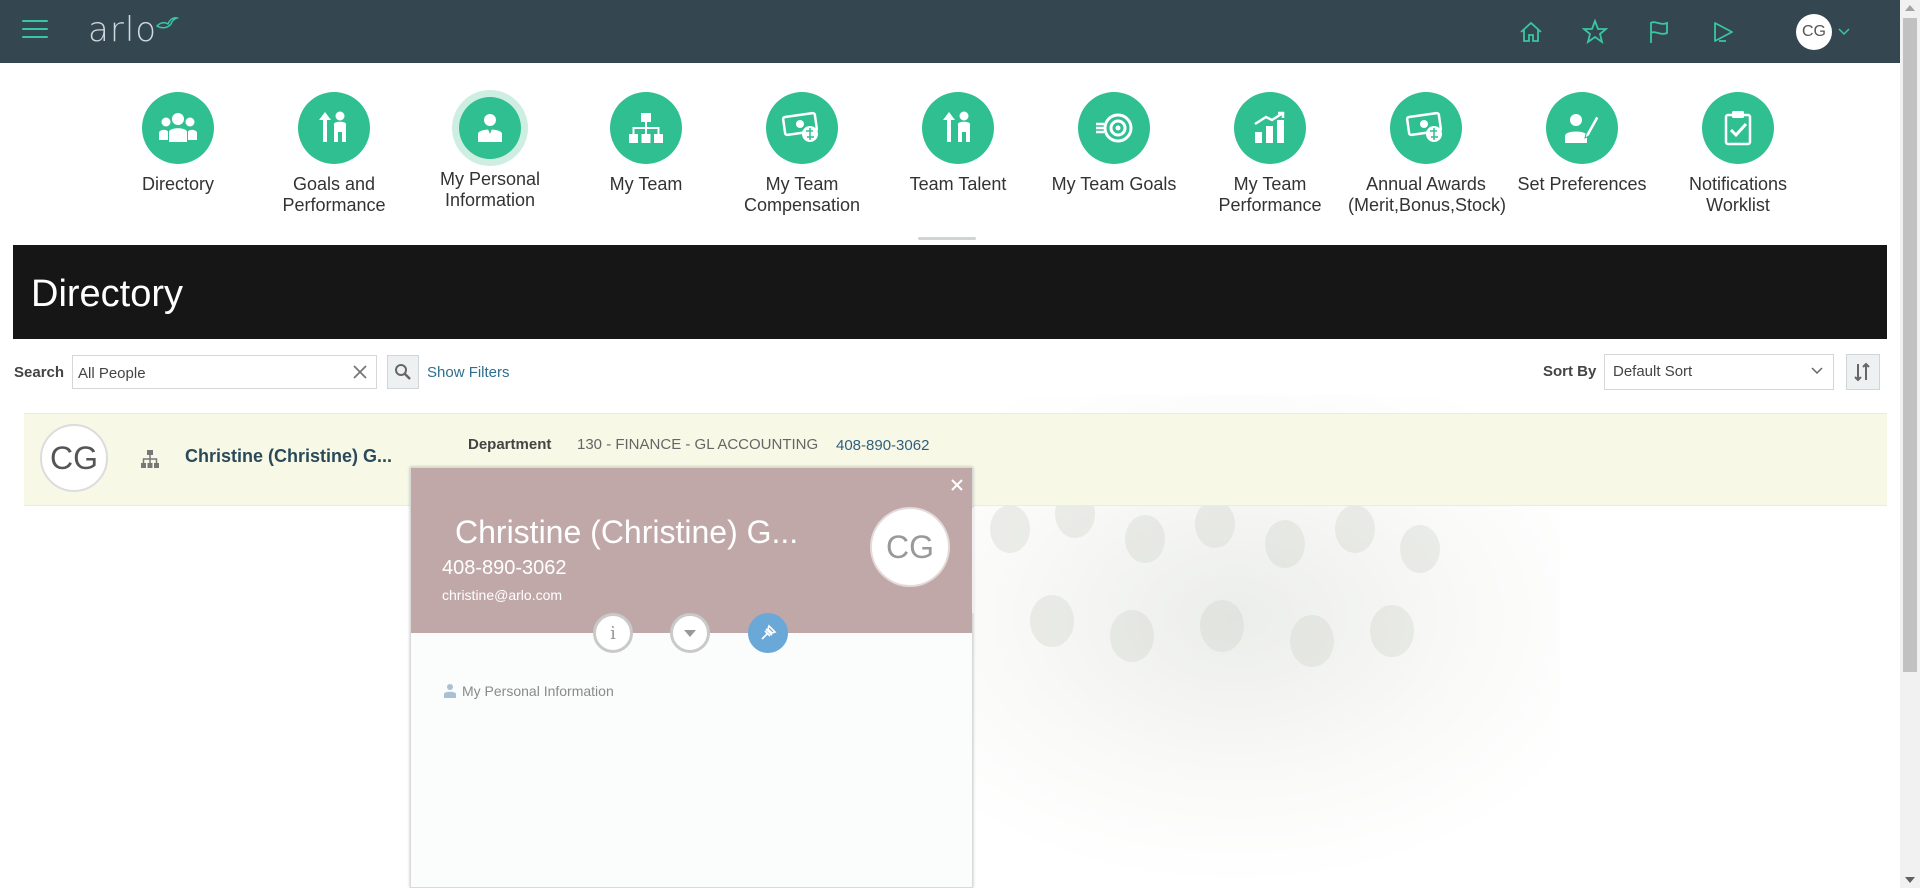  Describe the element at coordinates (1738, 128) in the screenshot. I see `clipboard-icon` at that location.